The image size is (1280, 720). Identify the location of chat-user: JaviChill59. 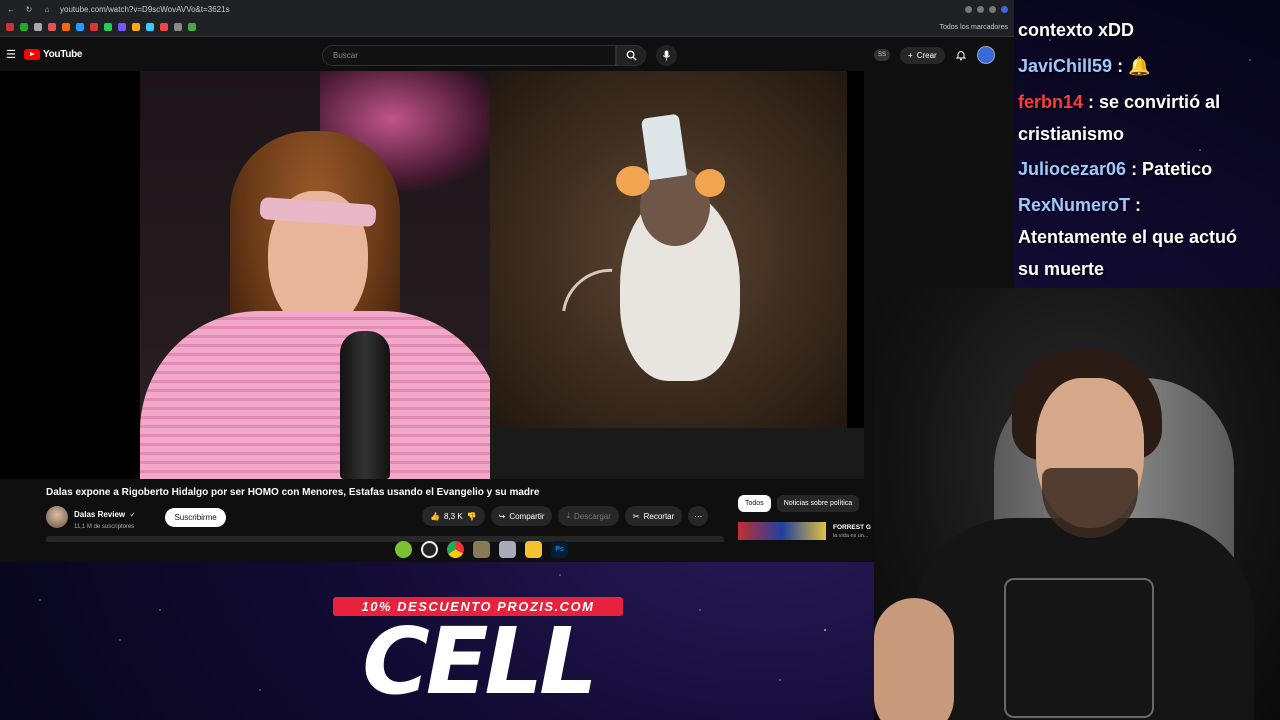
(1065, 66).